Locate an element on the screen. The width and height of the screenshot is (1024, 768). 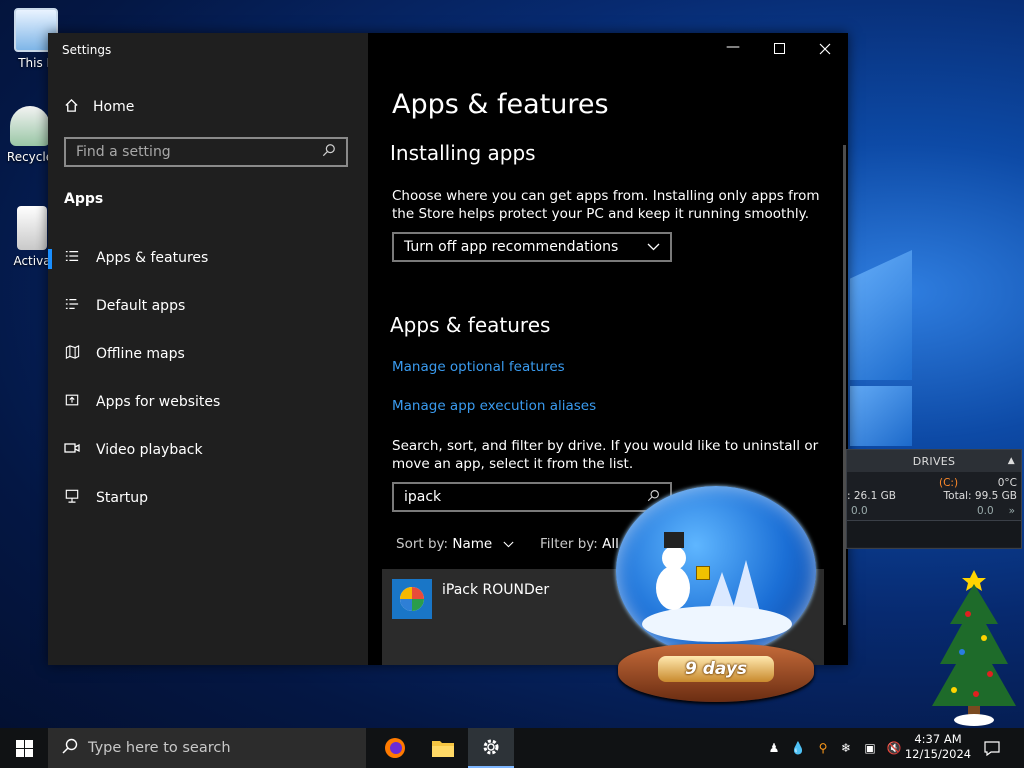
drives-header: DRIVES ▲ is located at coordinates (934, 461).